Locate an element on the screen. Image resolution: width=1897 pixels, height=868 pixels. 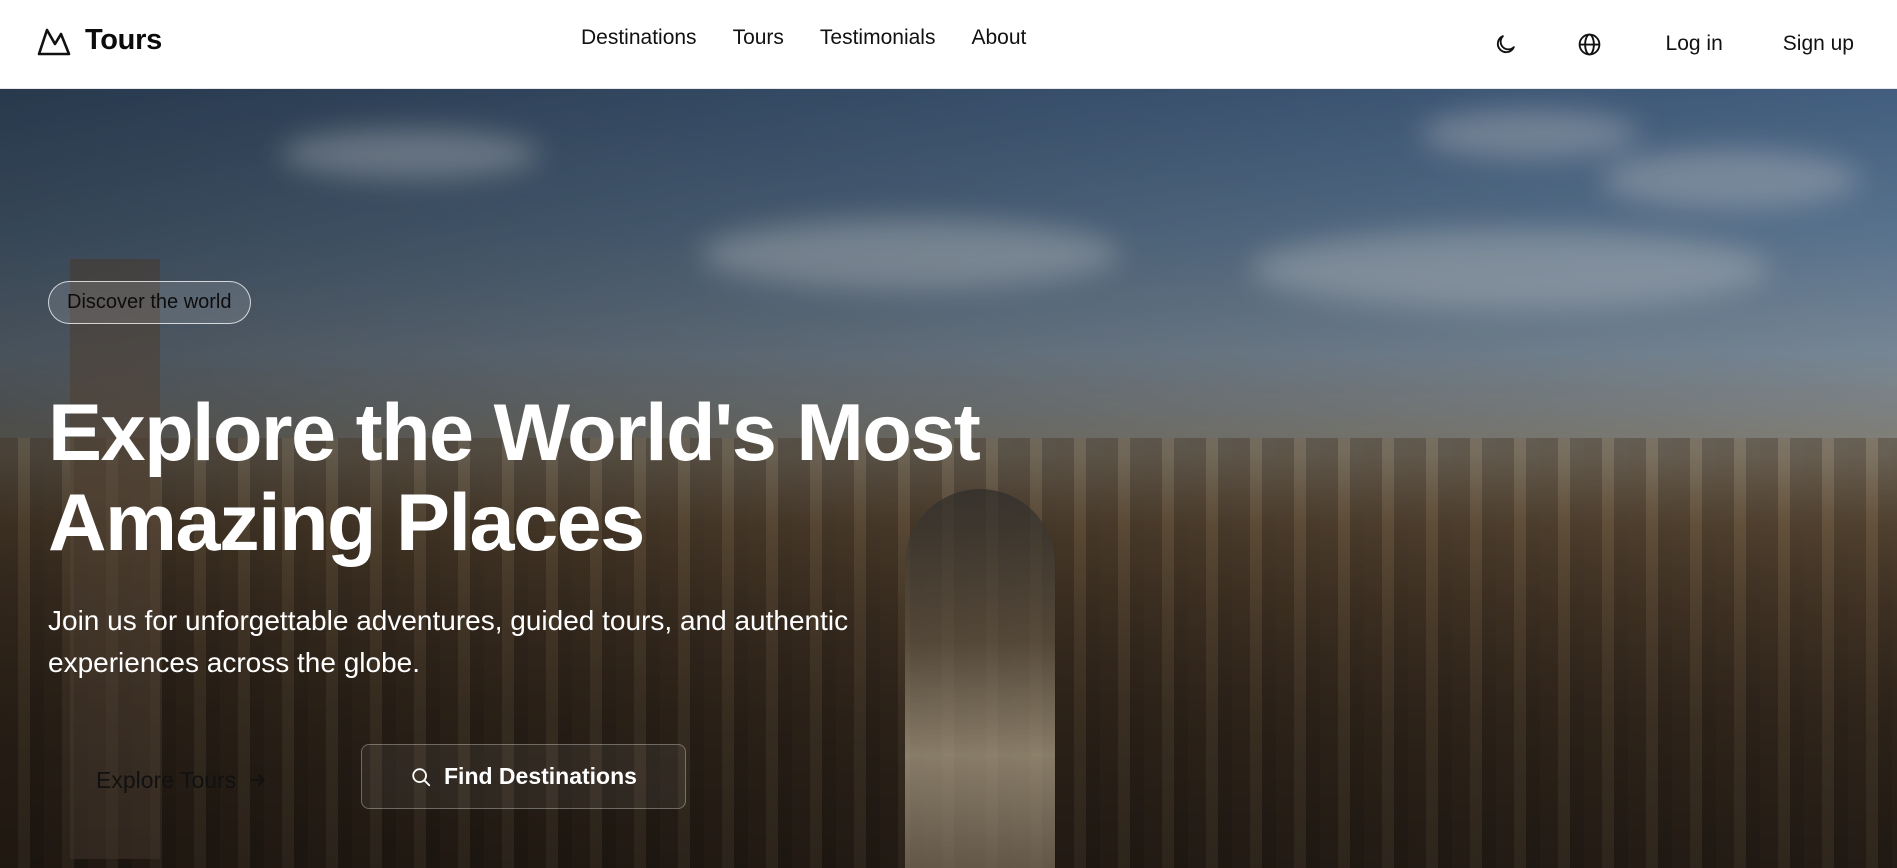
search-icon is located at coordinates (421, 776).